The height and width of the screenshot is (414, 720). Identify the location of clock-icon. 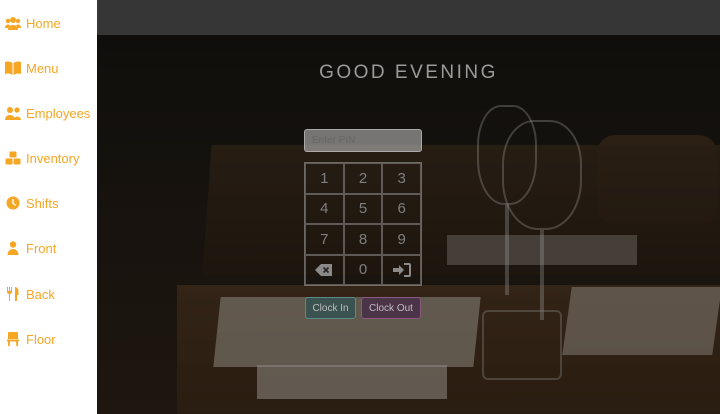
(13, 203).